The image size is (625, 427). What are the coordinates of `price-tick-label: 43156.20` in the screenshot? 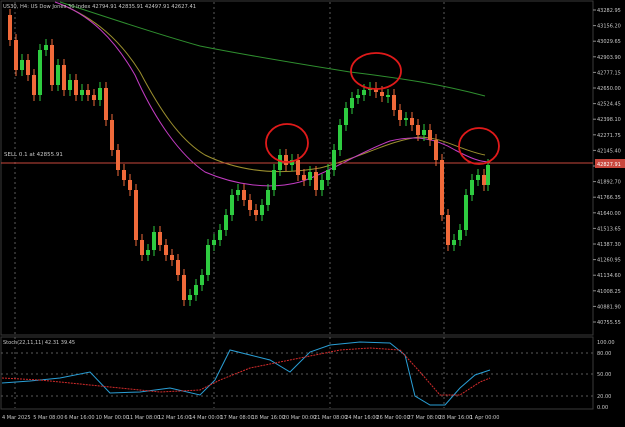 It's located at (609, 27).